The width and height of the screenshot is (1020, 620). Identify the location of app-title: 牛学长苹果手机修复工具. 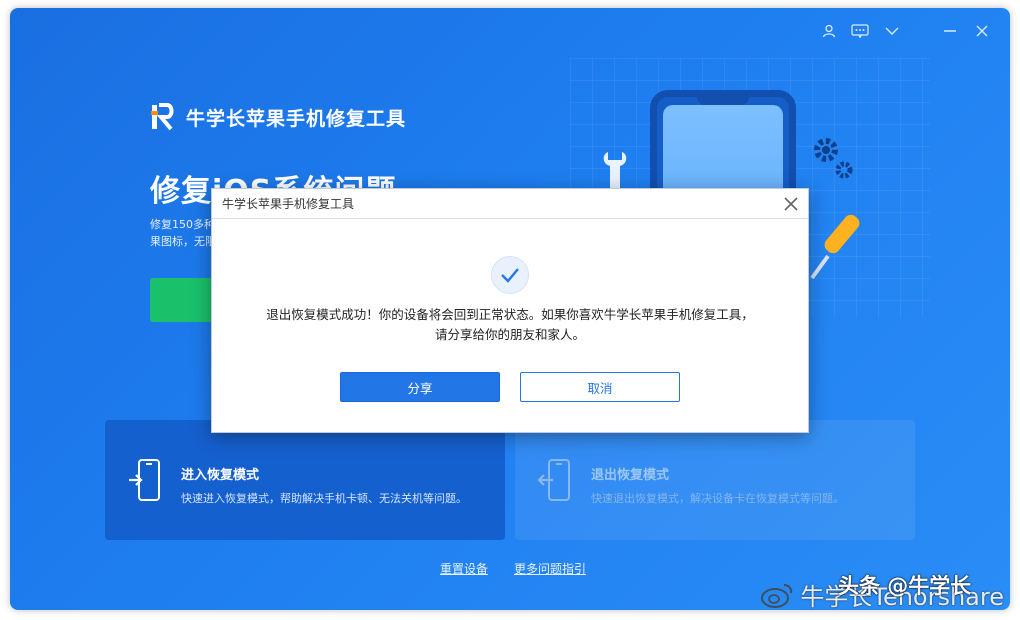
(296, 118).